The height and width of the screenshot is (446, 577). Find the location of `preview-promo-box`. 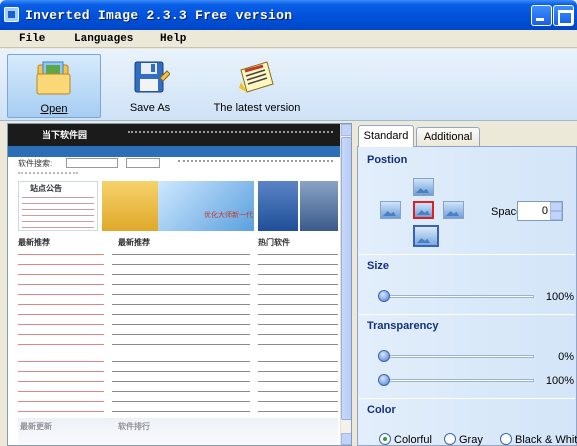

preview-promo-box is located at coordinates (130, 206).